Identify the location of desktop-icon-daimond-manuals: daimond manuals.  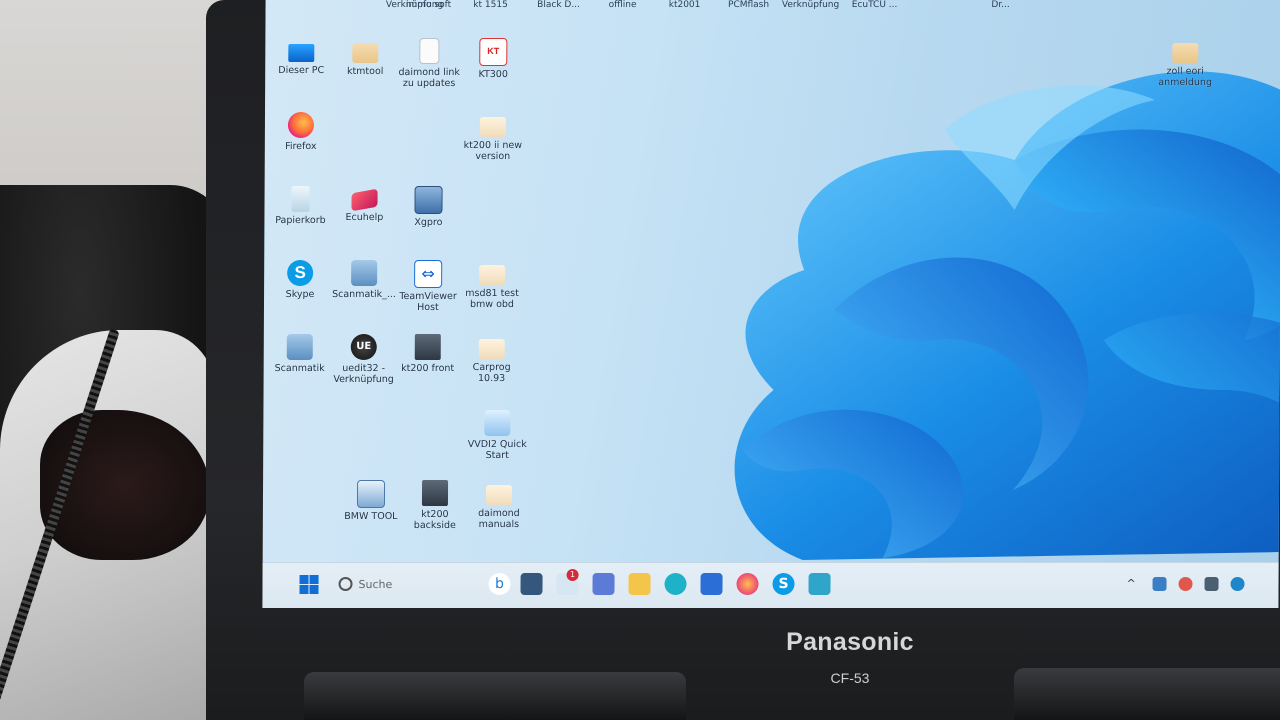
(499, 505).